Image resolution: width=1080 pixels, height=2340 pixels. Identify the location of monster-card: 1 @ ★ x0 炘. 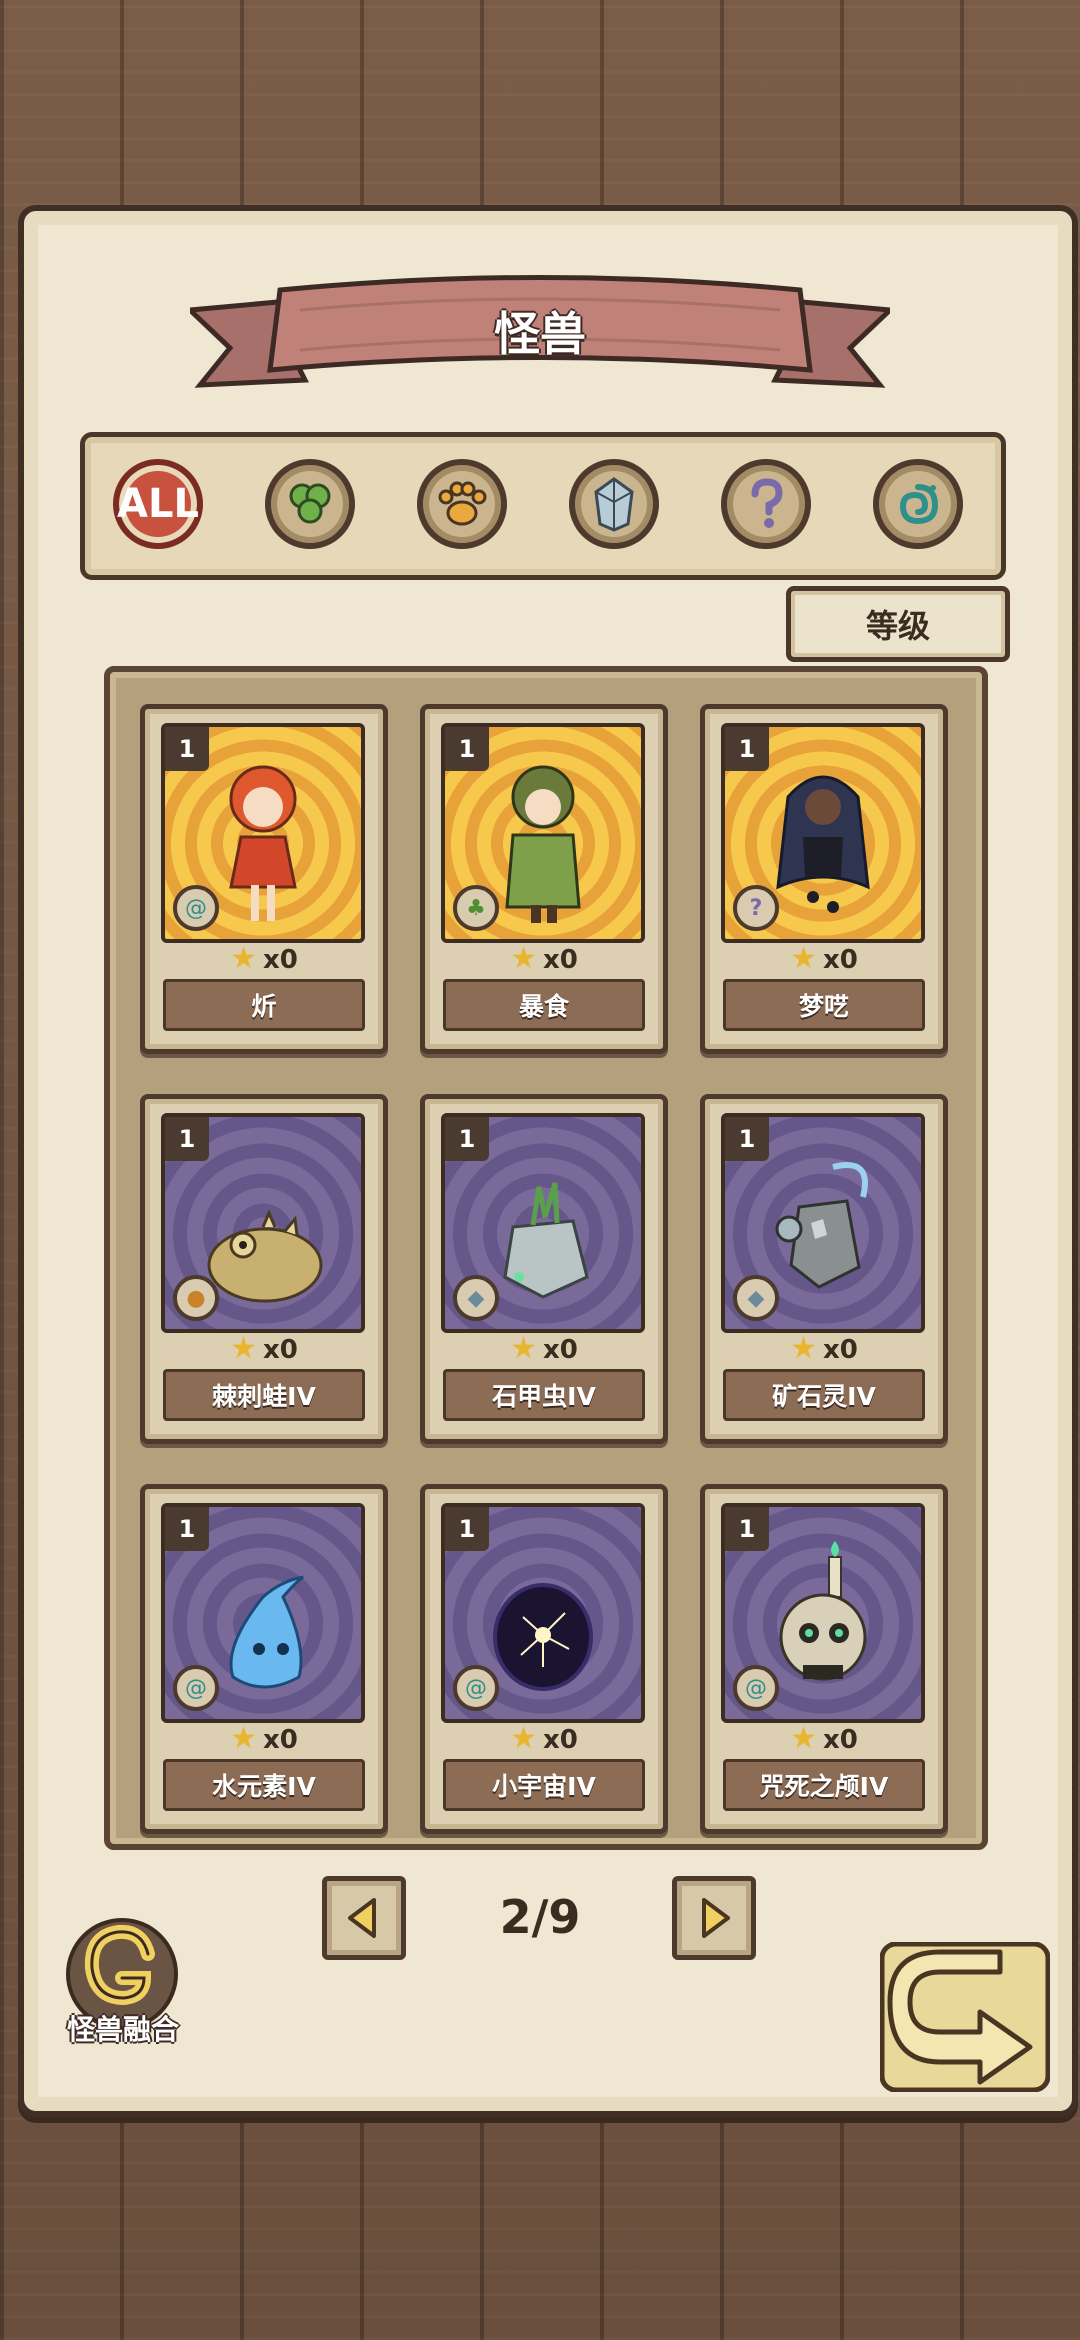
(264, 879).